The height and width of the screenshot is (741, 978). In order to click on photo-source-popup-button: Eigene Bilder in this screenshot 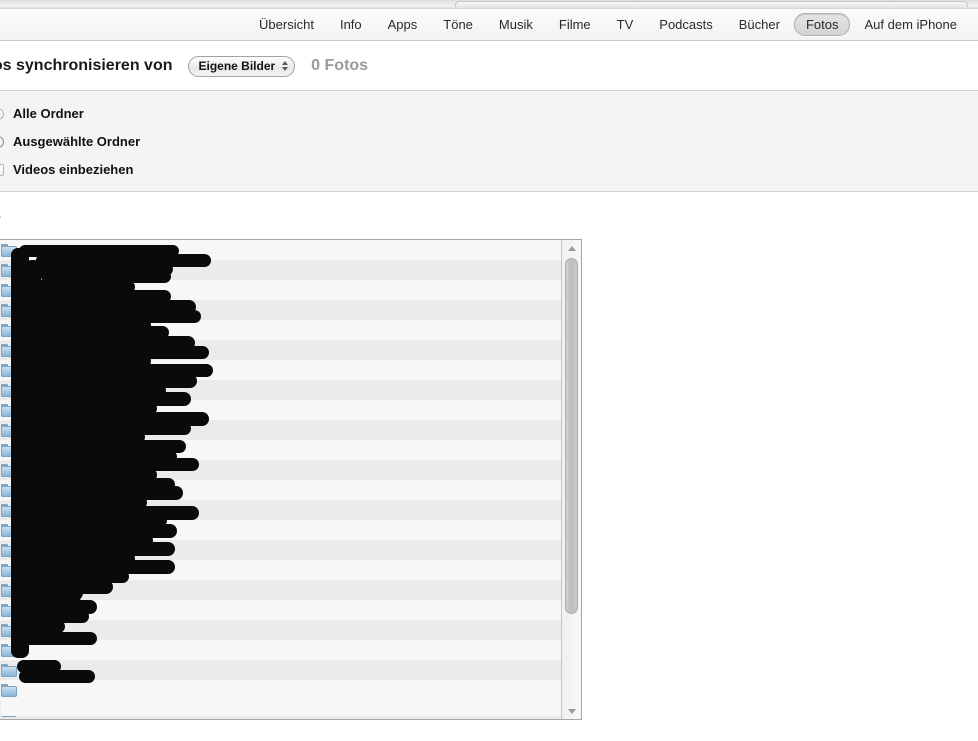, I will do `click(242, 66)`.